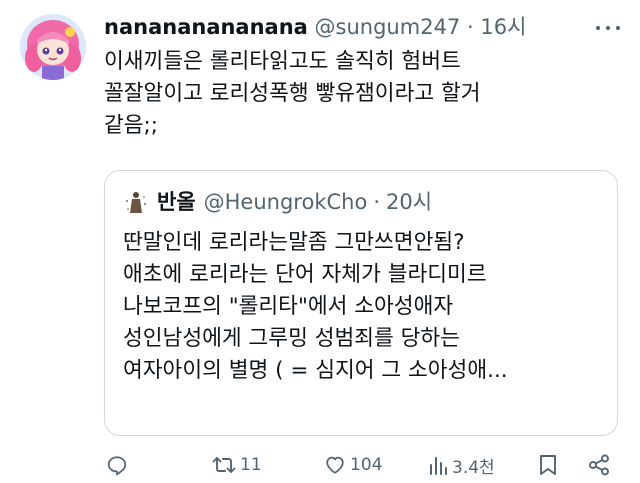 This screenshot has height=483, width=640. What do you see at coordinates (251, 465) in the screenshot?
I see `retweet-count: 11` at bounding box center [251, 465].